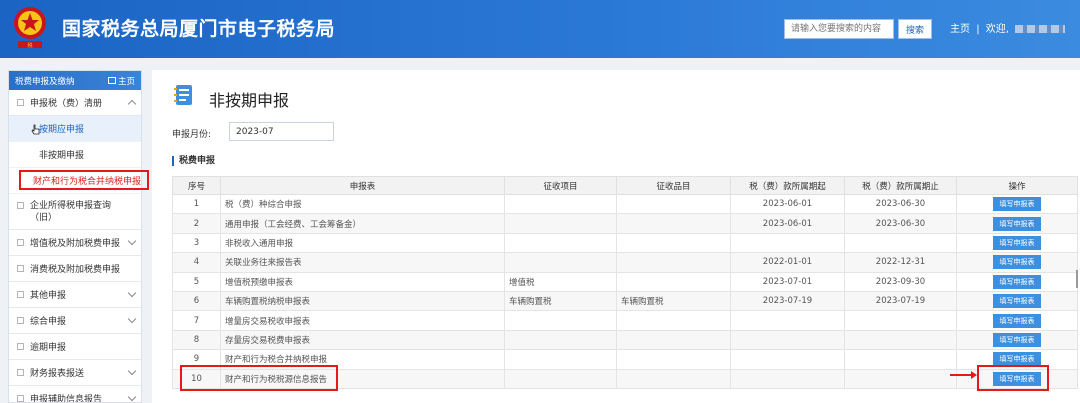 Image resolution: width=1080 pixels, height=403 pixels. I want to click on row-no: 1, so click(196, 204).